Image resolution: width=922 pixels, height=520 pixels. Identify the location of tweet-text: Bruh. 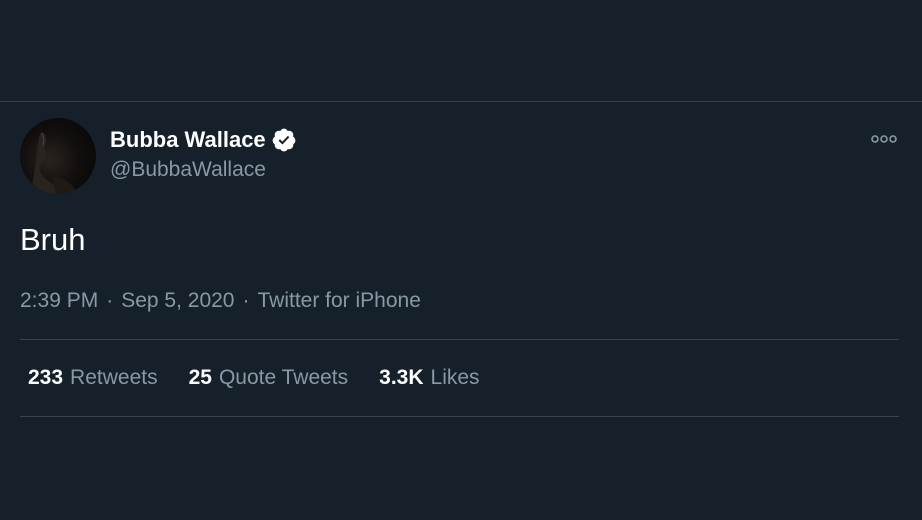
(53, 239).